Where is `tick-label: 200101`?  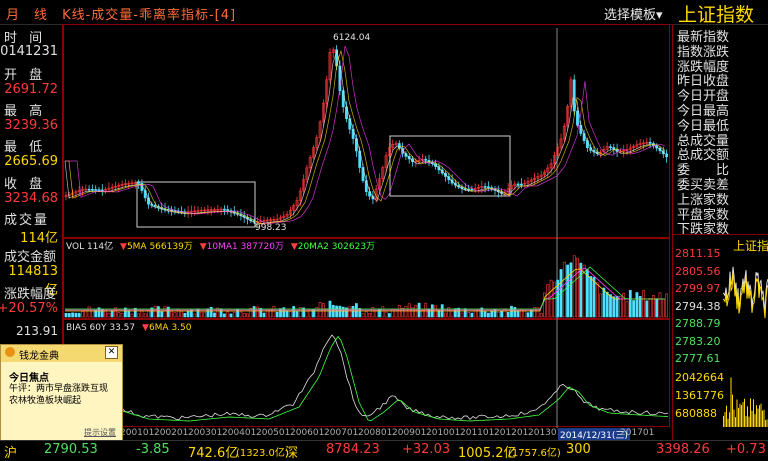
tick-label: 200101 is located at coordinates (137, 433).